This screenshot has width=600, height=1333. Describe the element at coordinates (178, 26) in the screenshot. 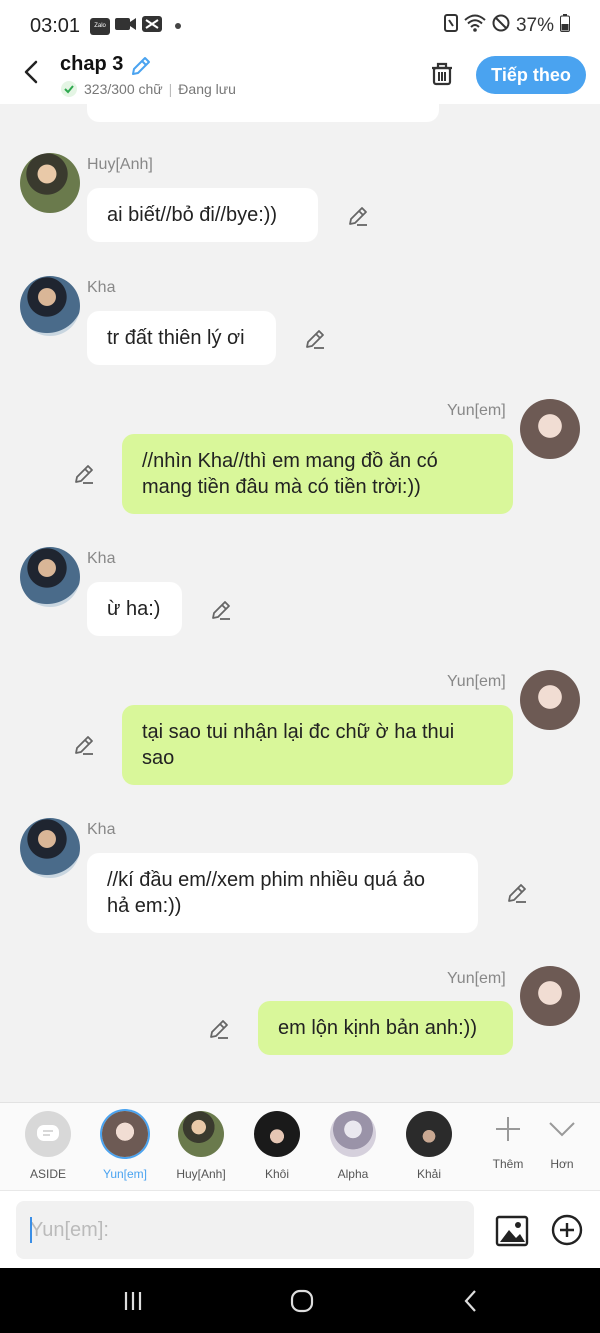

I see `more-notifications-dot` at that location.